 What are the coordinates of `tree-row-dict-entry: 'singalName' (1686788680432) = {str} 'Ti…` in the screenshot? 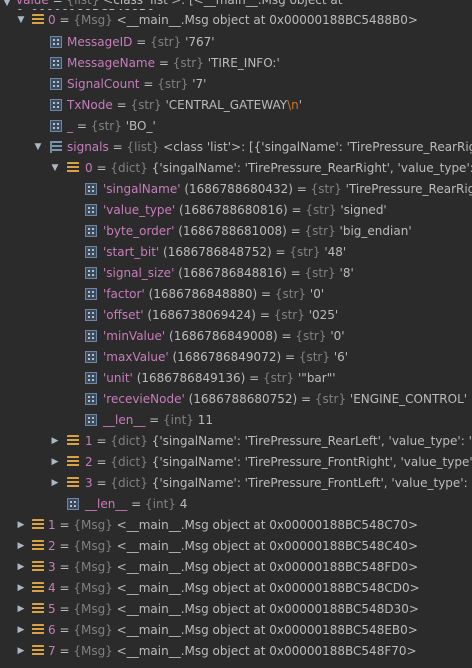 It's located at (236, 189).